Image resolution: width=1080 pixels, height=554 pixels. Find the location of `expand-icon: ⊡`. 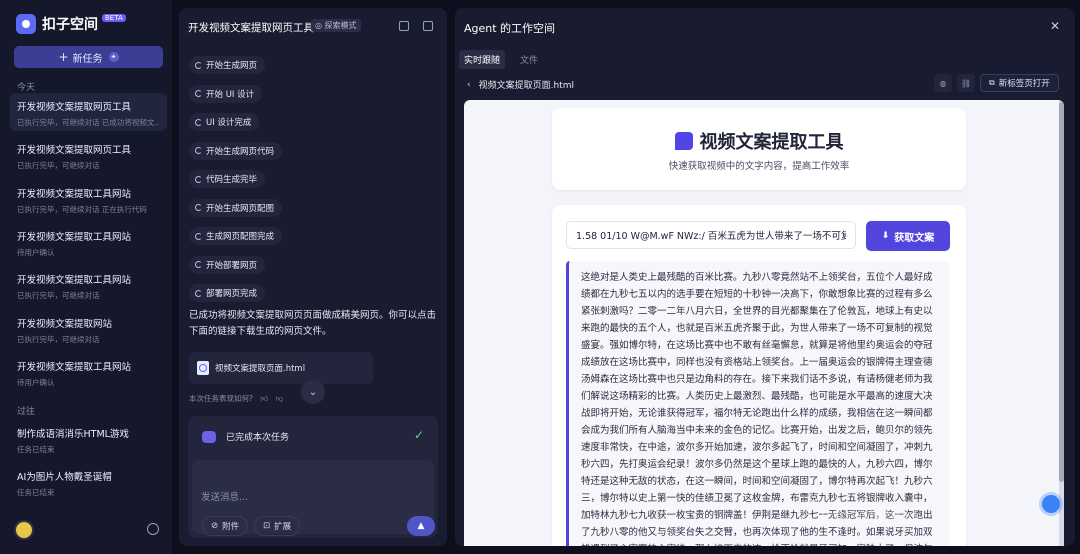

expand-icon: ⊡ is located at coordinates (267, 526).